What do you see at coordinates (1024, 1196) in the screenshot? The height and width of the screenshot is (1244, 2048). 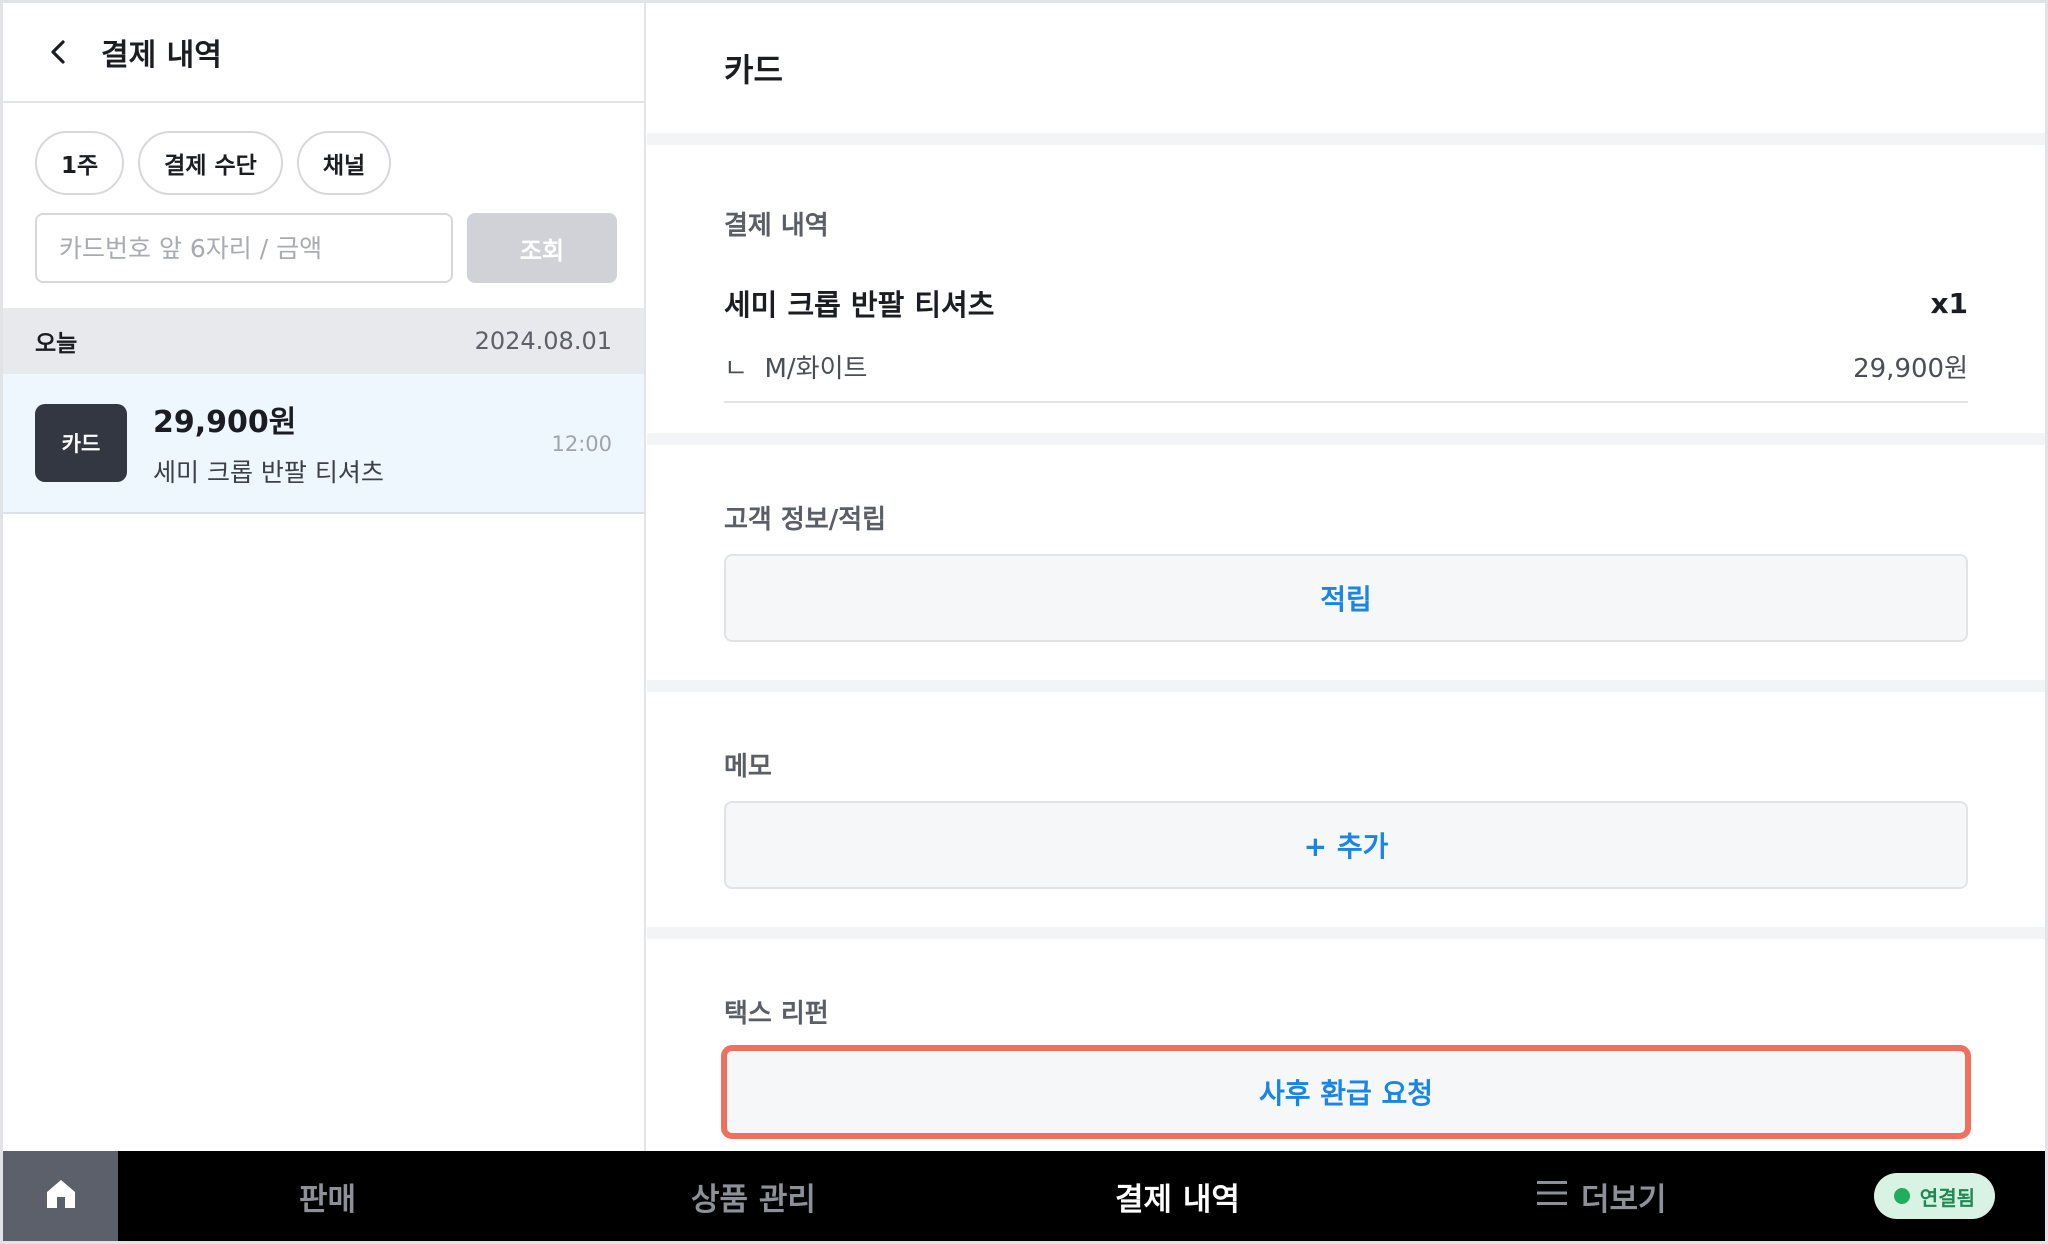 I see `bottom-nav: 판매 상품 관리 결제 내역 더보기 연결됨` at bounding box center [1024, 1196].